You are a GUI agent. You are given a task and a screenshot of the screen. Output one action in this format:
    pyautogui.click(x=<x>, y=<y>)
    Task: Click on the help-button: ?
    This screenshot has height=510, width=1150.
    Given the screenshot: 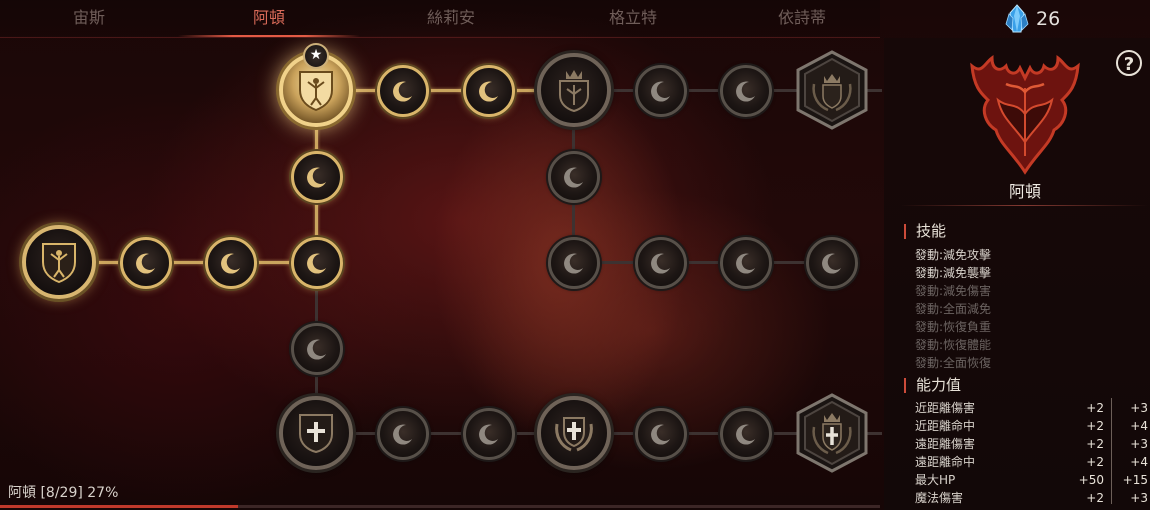 What is the action you would take?
    pyautogui.click(x=1129, y=63)
    